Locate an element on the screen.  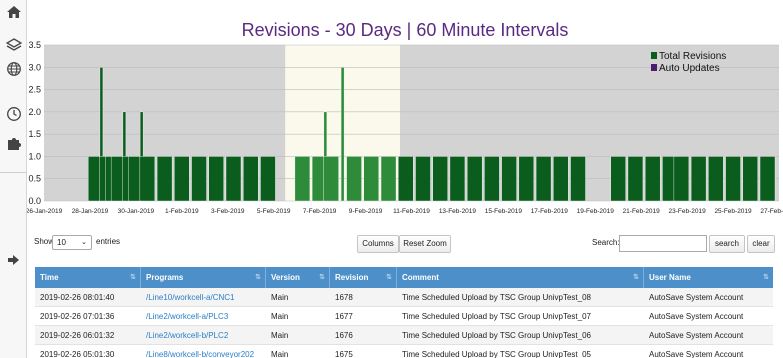
clear-button: clear is located at coordinates (761, 244).